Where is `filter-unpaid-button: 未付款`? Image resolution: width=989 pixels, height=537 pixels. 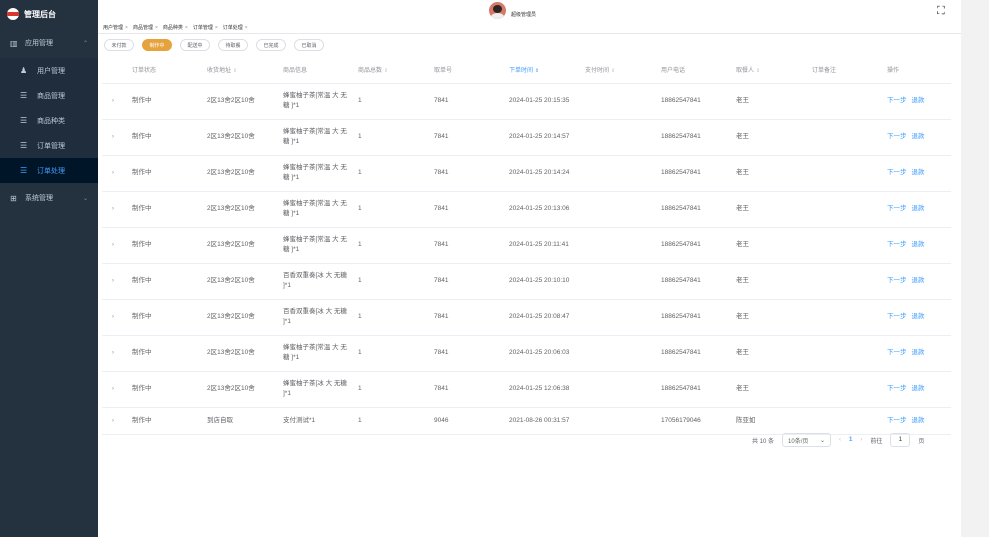 filter-unpaid-button: 未付款 is located at coordinates (119, 45).